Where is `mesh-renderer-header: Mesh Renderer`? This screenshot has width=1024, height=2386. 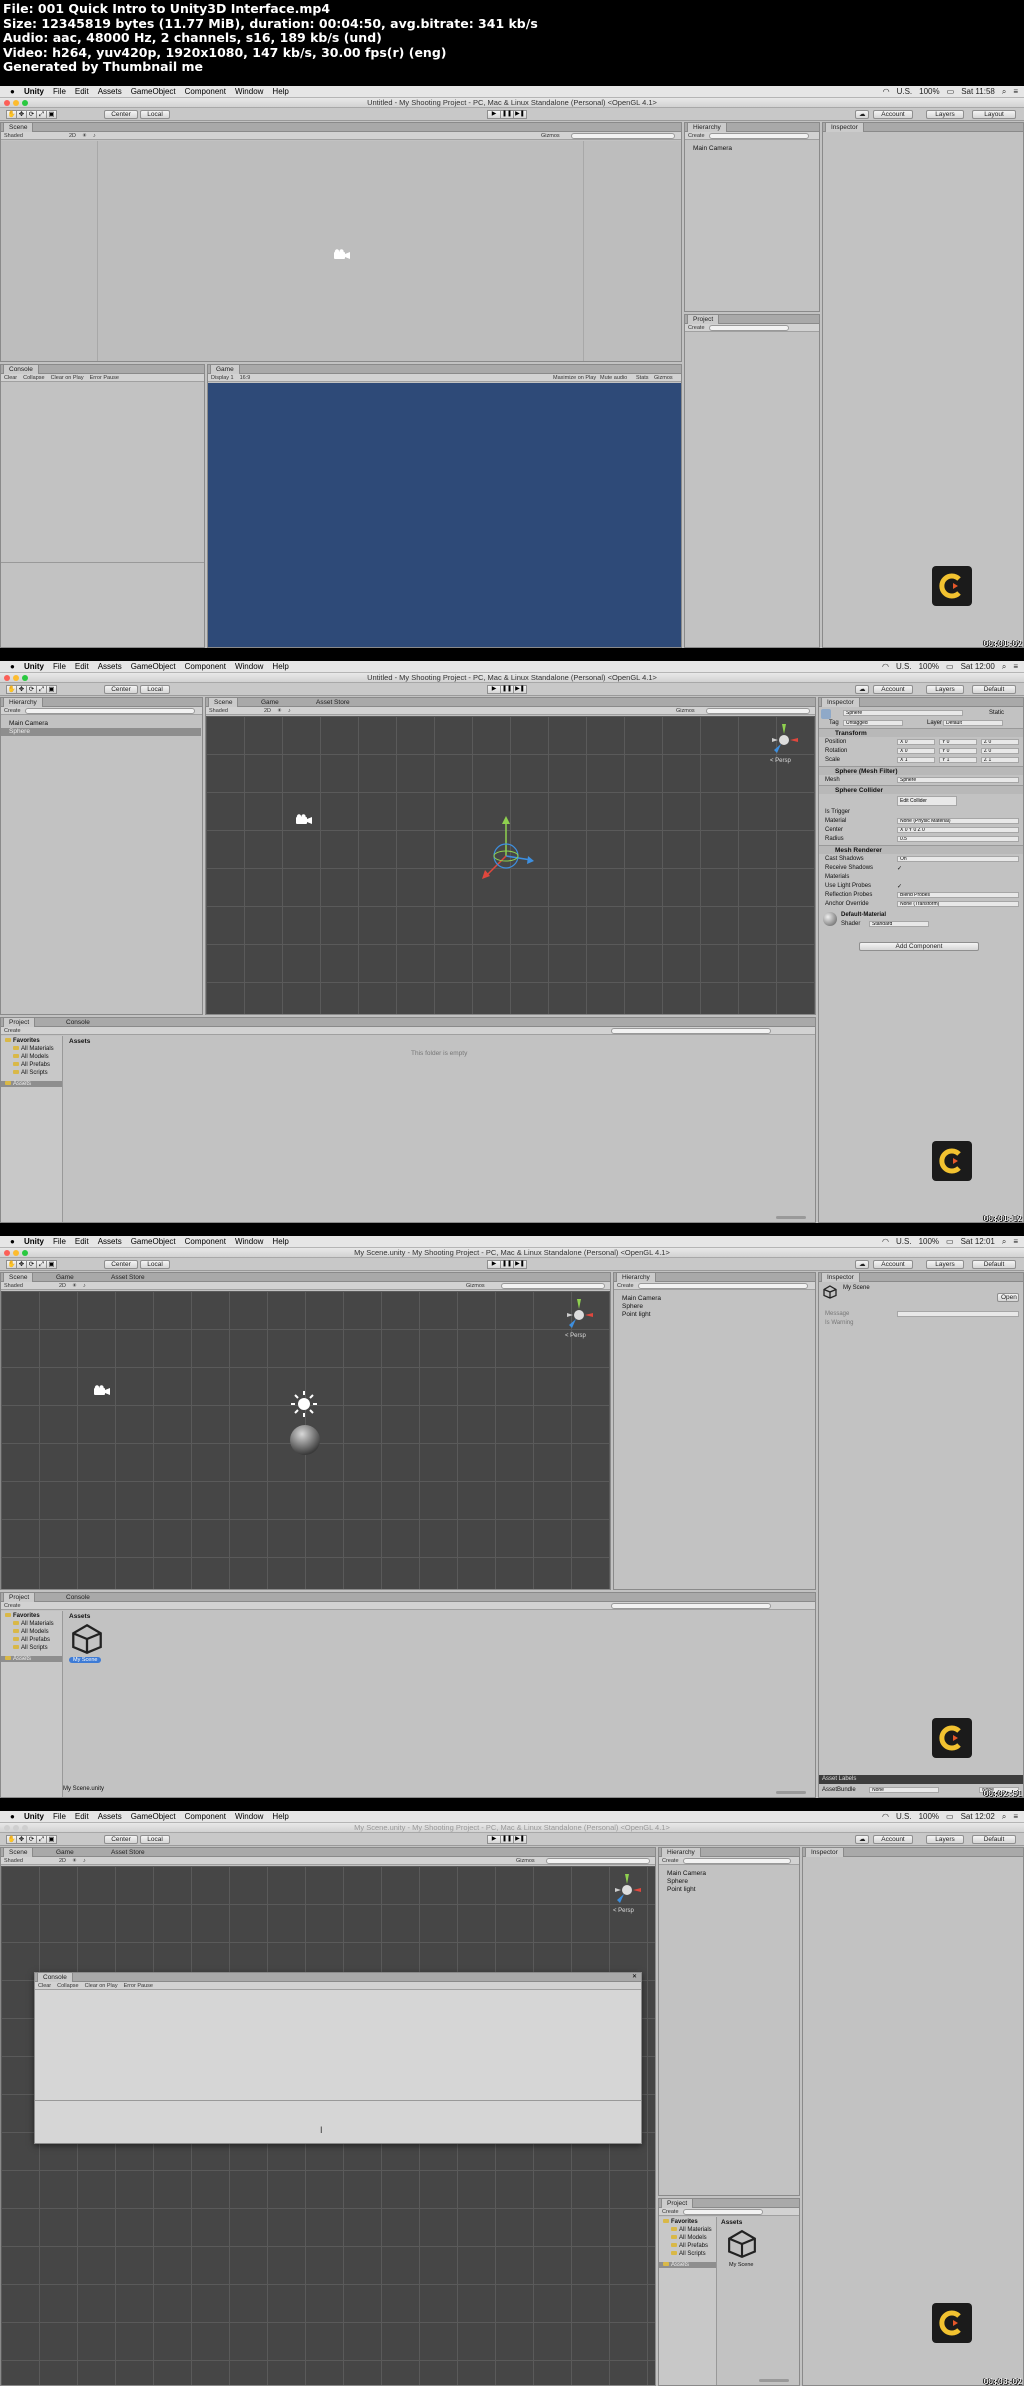 mesh-renderer-header: Mesh Renderer is located at coordinates (921, 849).